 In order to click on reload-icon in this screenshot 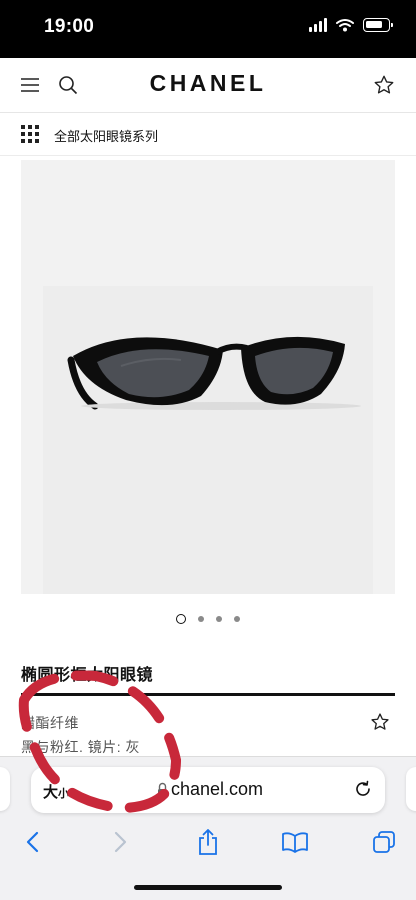, I will do `click(363, 789)`.